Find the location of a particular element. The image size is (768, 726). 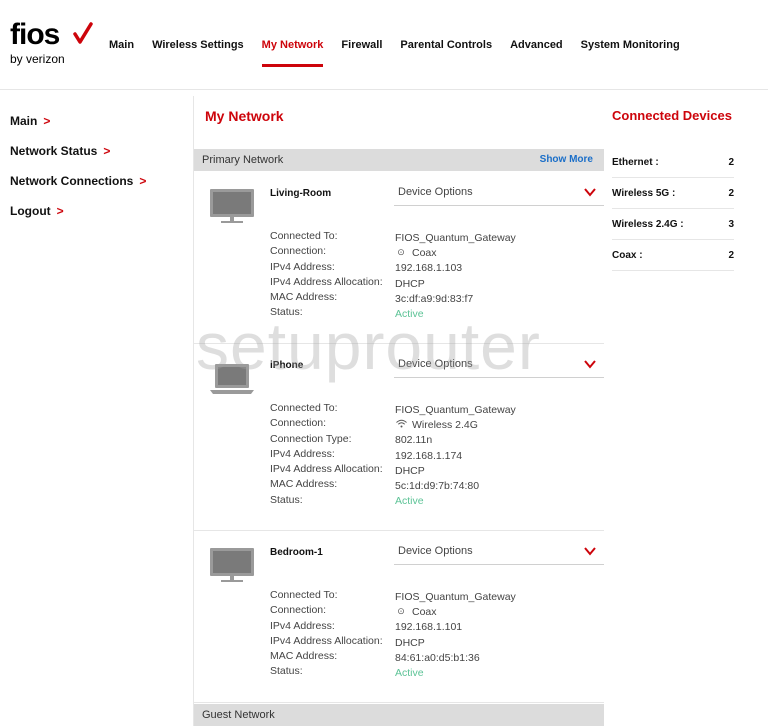

panel-title: Connected Devices is located at coordinates (672, 115).